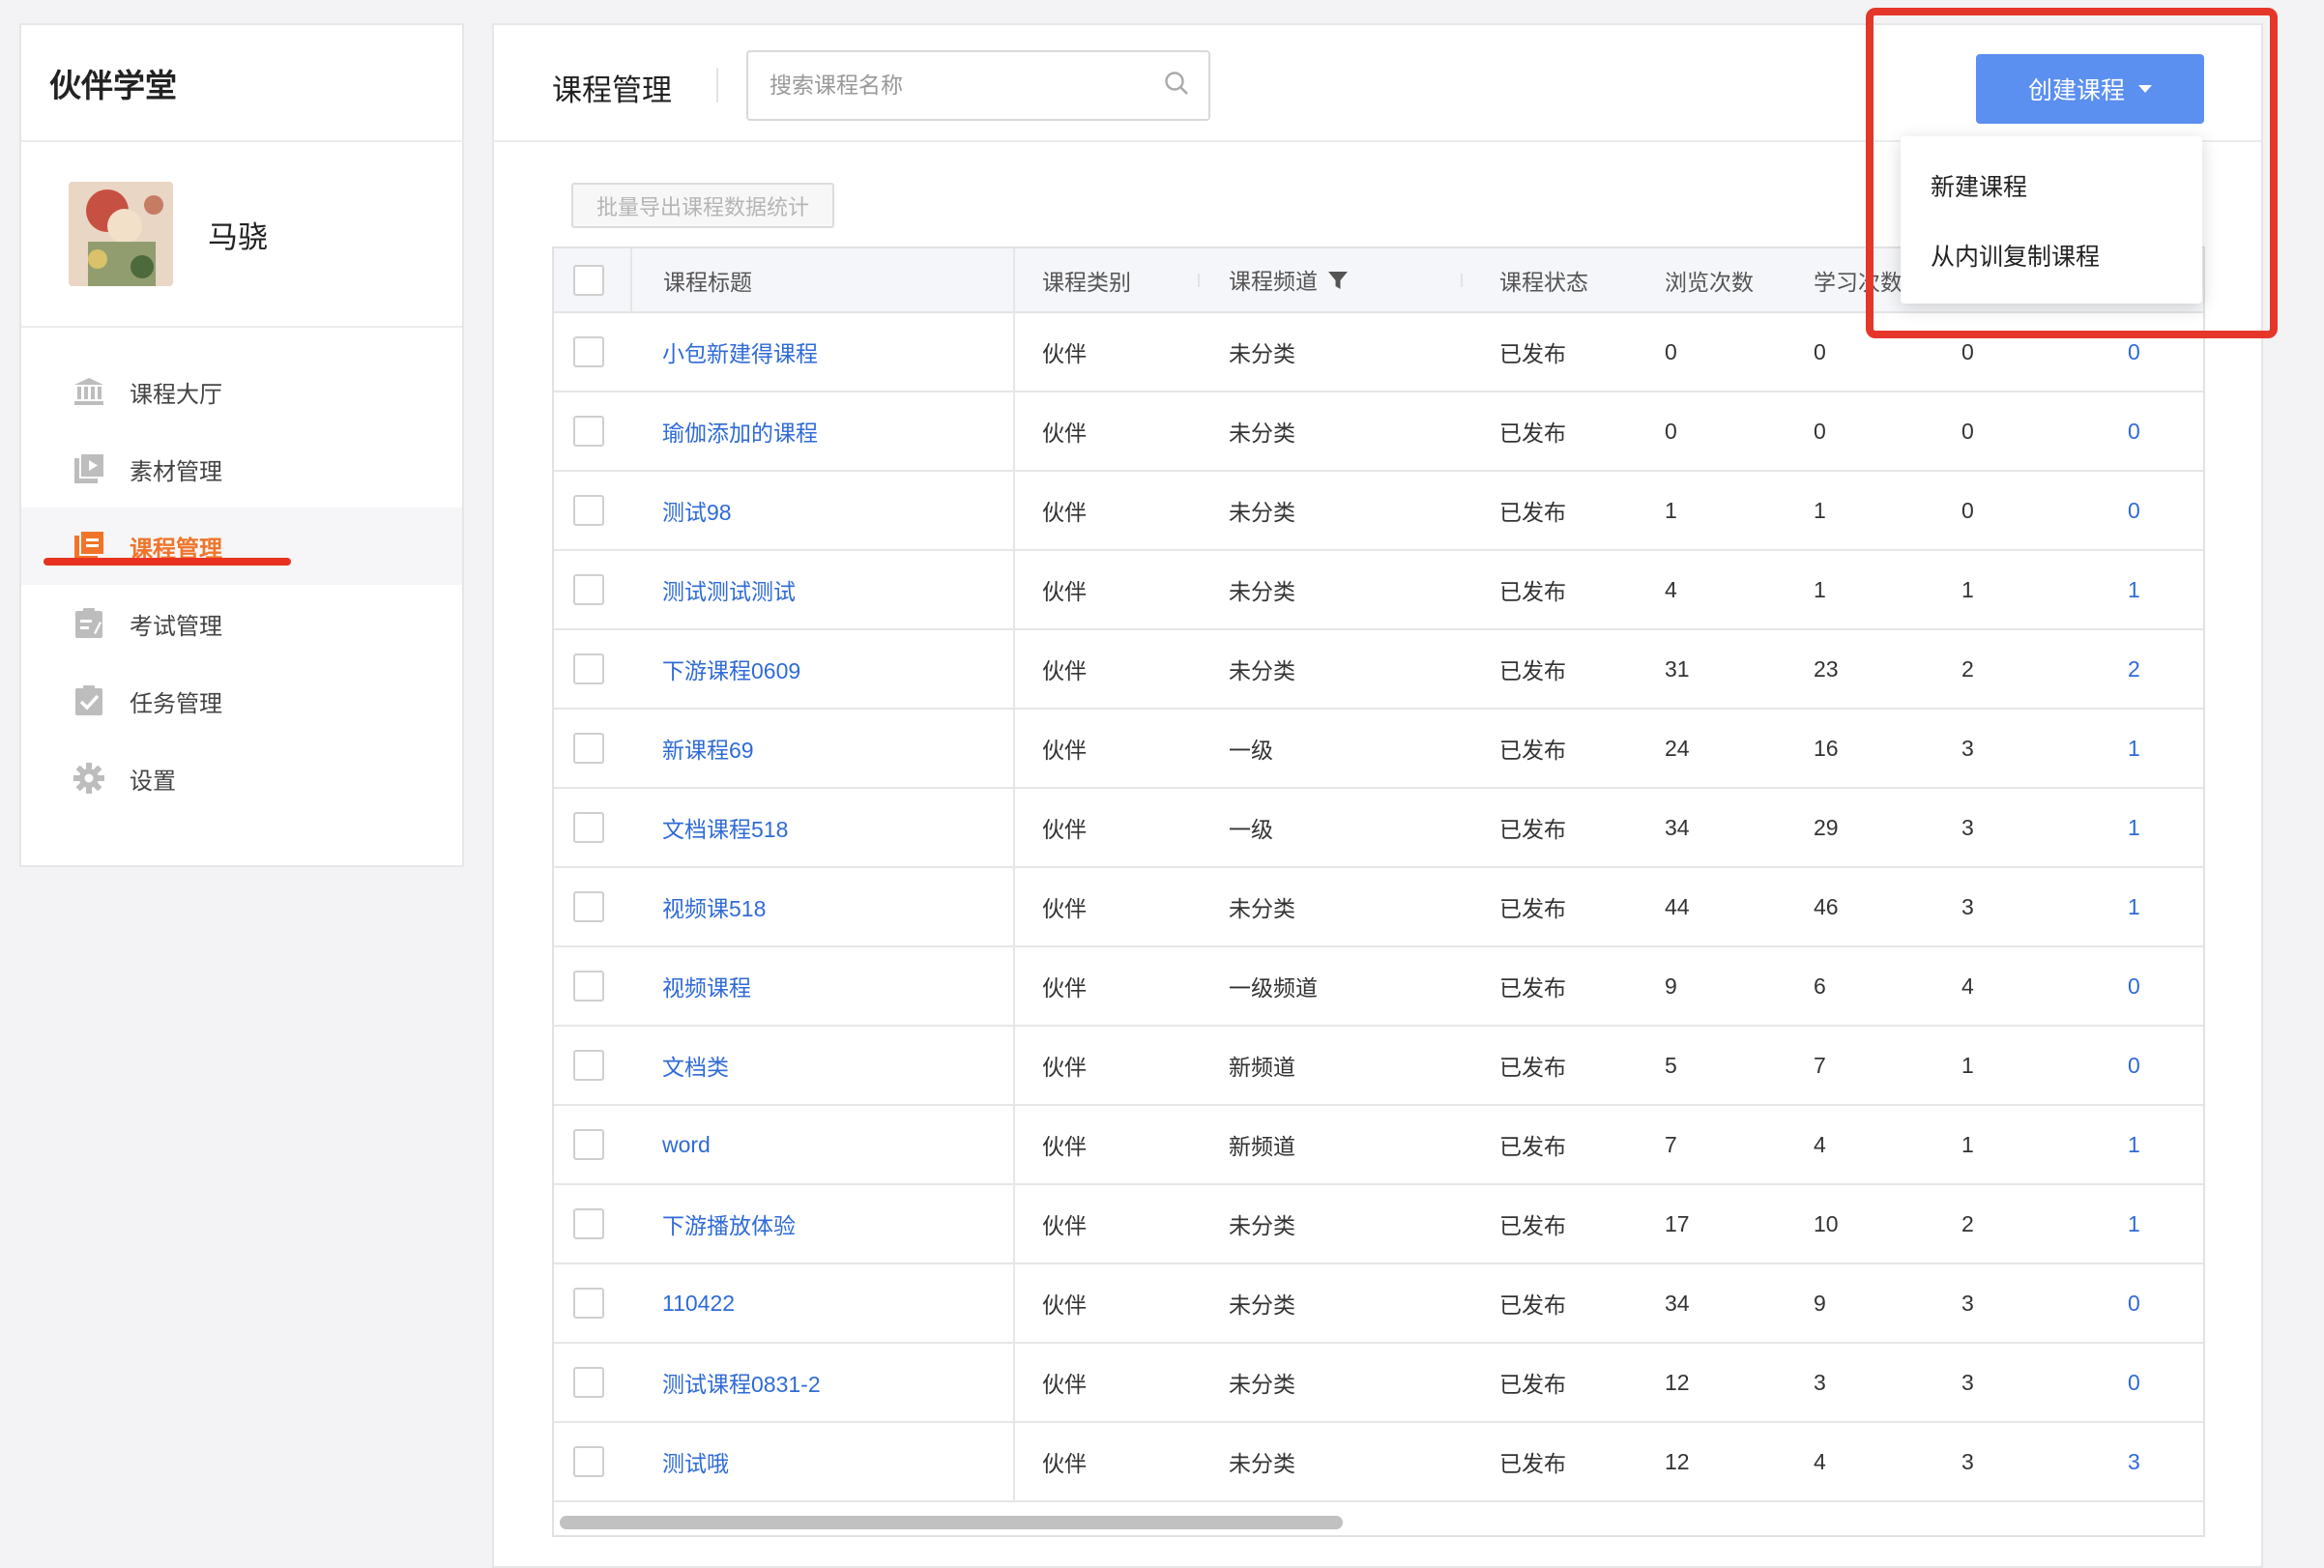 This screenshot has height=1568, width=2324. What do you see at coordinates (823, 280) in the screenshot?
I see `column-header-title: 课程标题` at bounding box center [823, 280].